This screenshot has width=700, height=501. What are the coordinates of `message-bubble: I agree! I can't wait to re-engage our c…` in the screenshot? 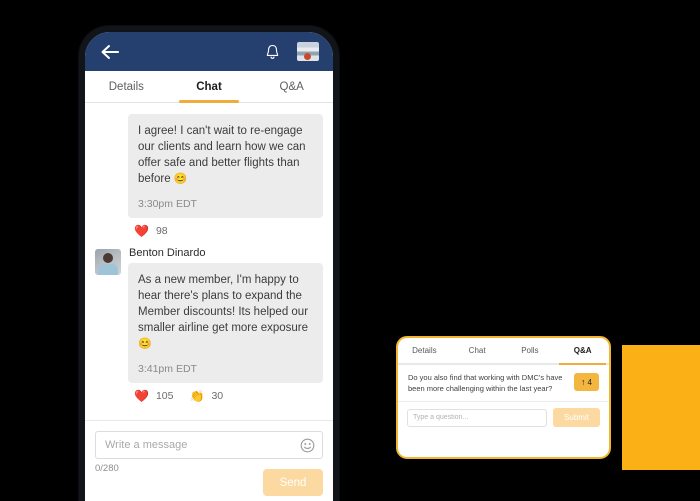 It's located at (225, 166).